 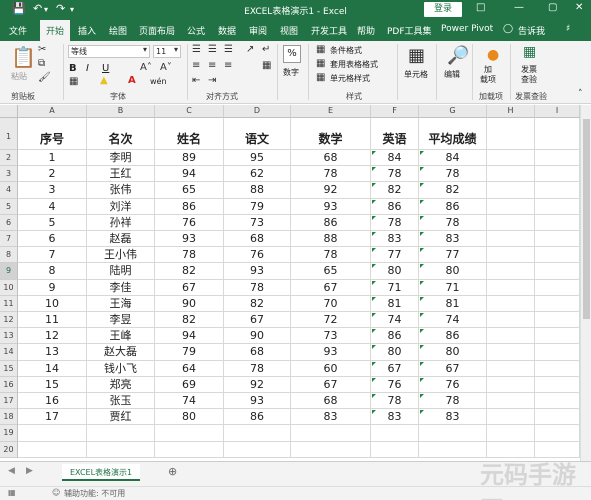 I want to click on cell-a1: 序号, so click(x=52, y=134).